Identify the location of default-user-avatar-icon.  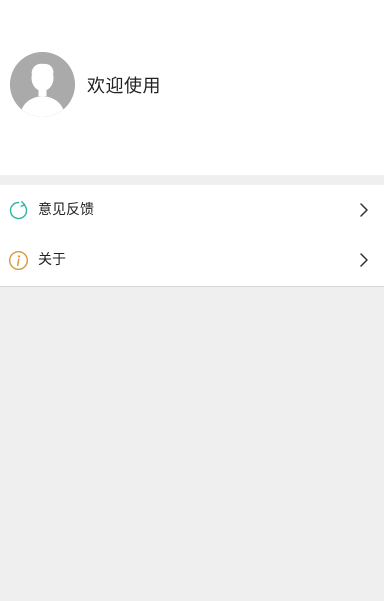
(42, 84).